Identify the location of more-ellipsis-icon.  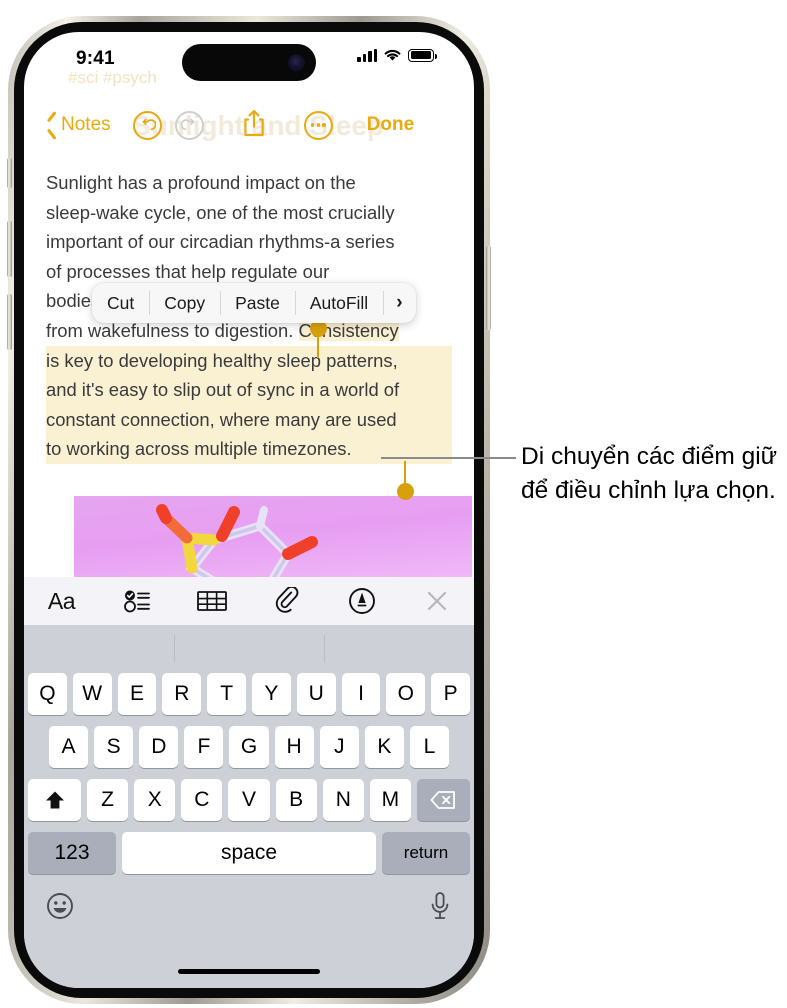
(318, 125).